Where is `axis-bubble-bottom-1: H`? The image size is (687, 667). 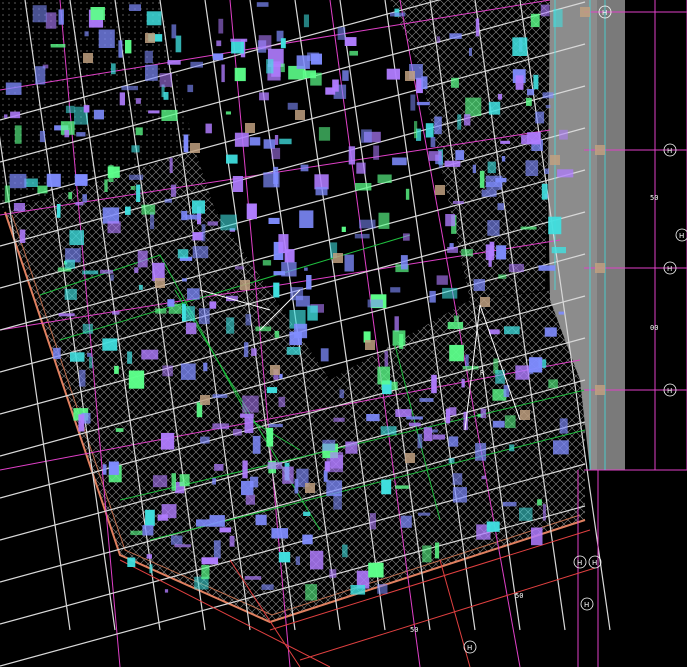 axis-bubble-bottom-1: H is located at coordinates (580, 562).